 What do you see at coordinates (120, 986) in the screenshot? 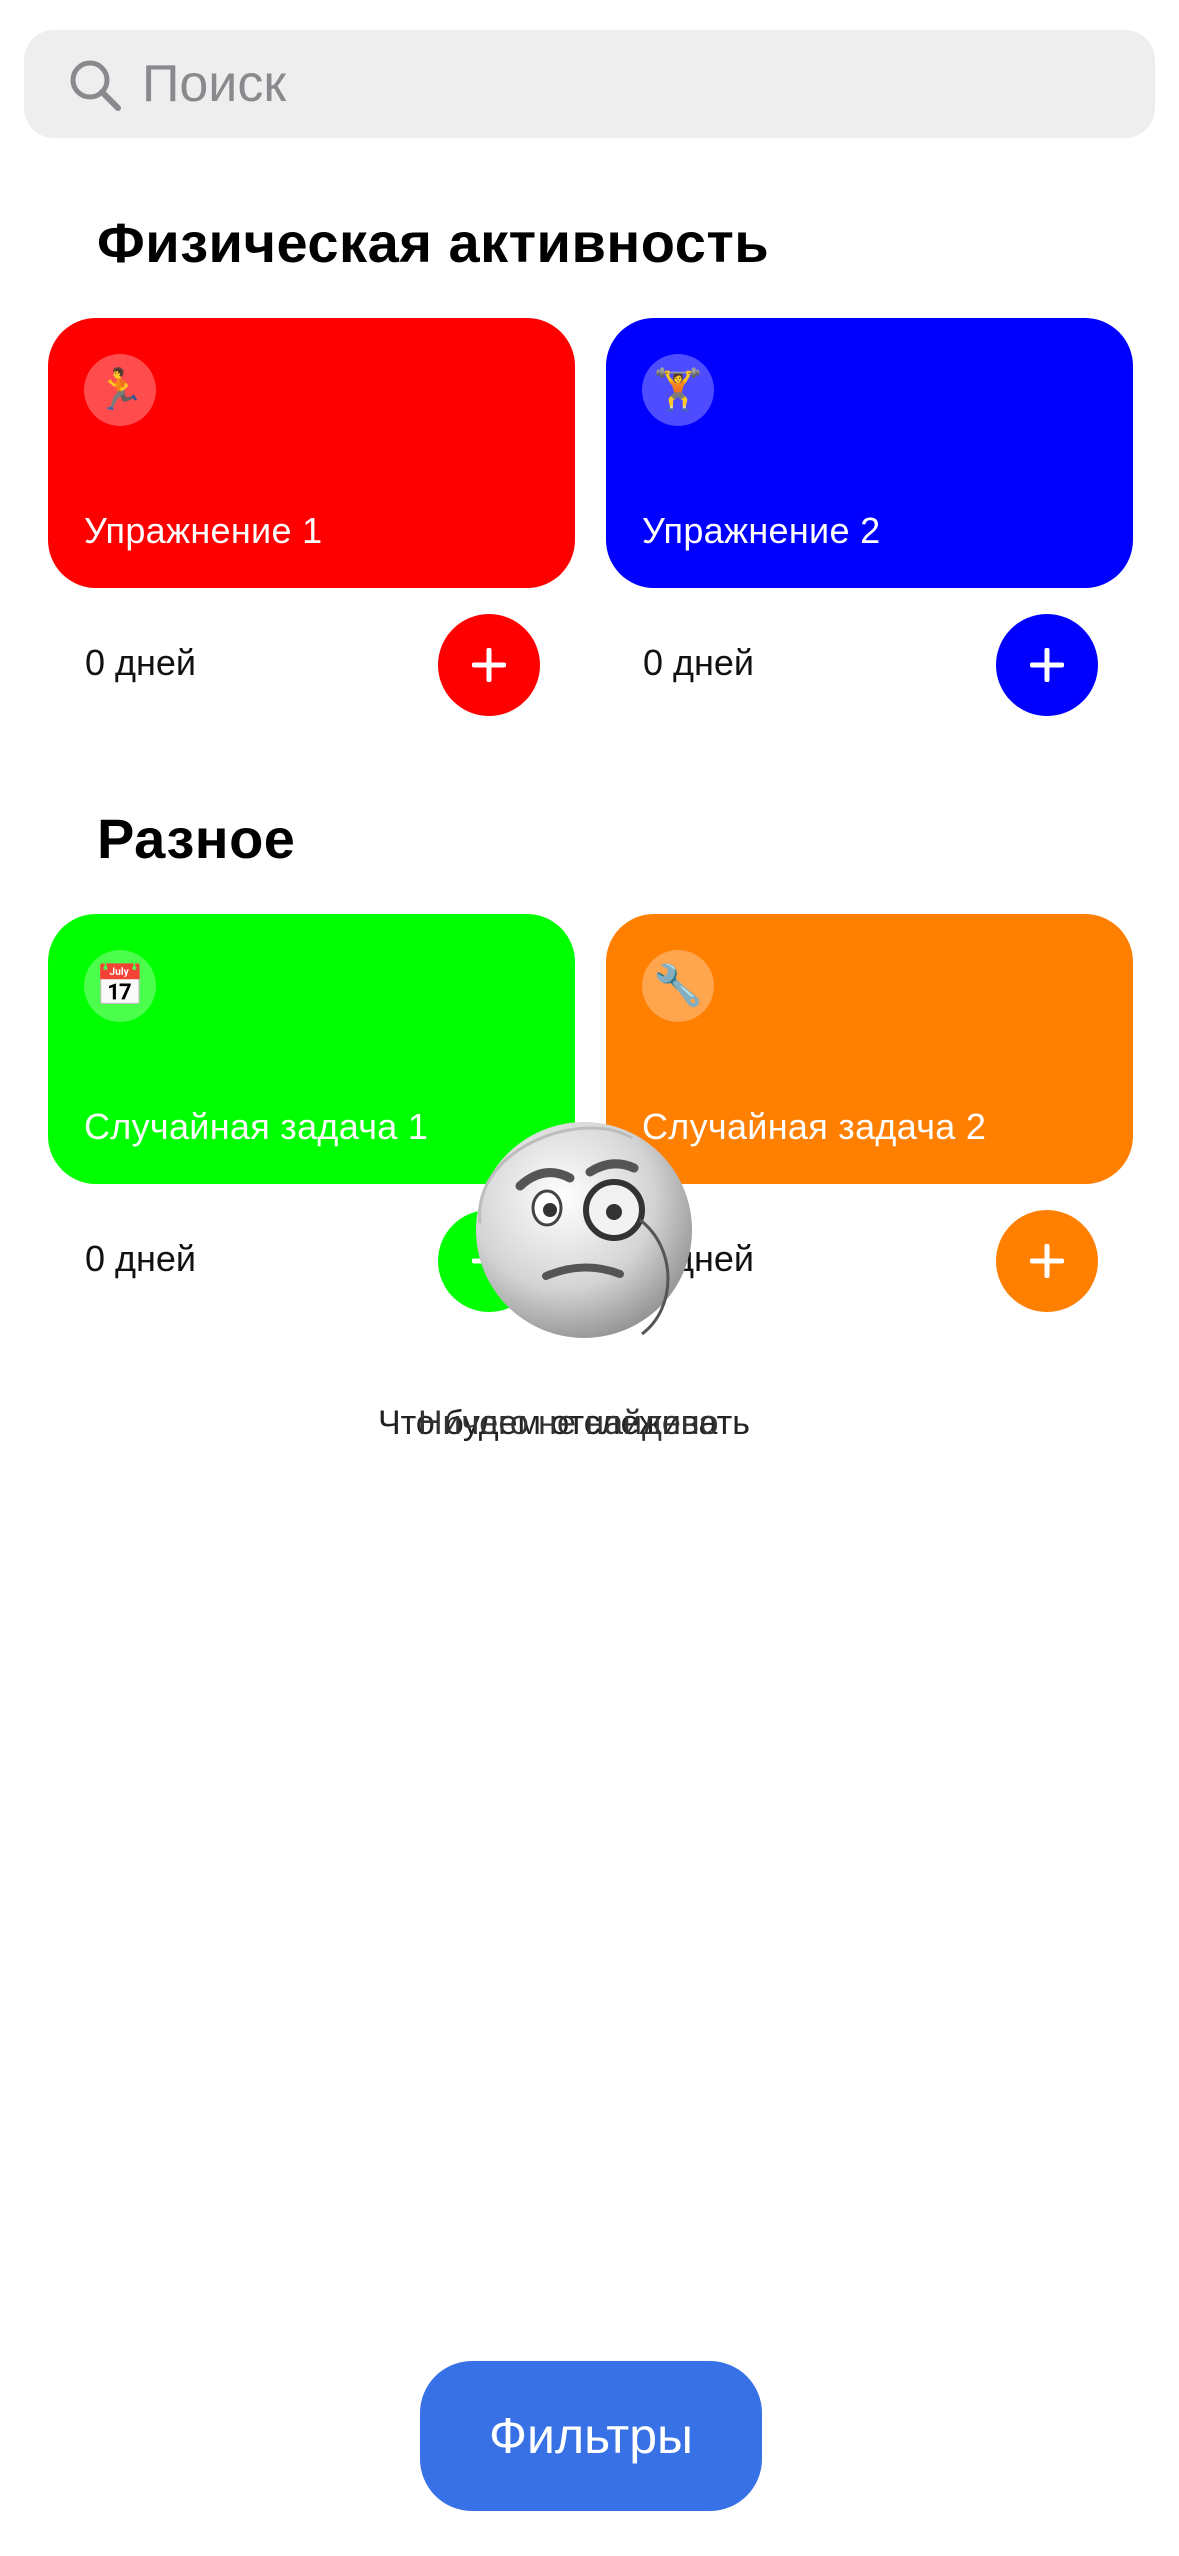
I see `calendar-icon: 📅` at bounding box center [120, 986].